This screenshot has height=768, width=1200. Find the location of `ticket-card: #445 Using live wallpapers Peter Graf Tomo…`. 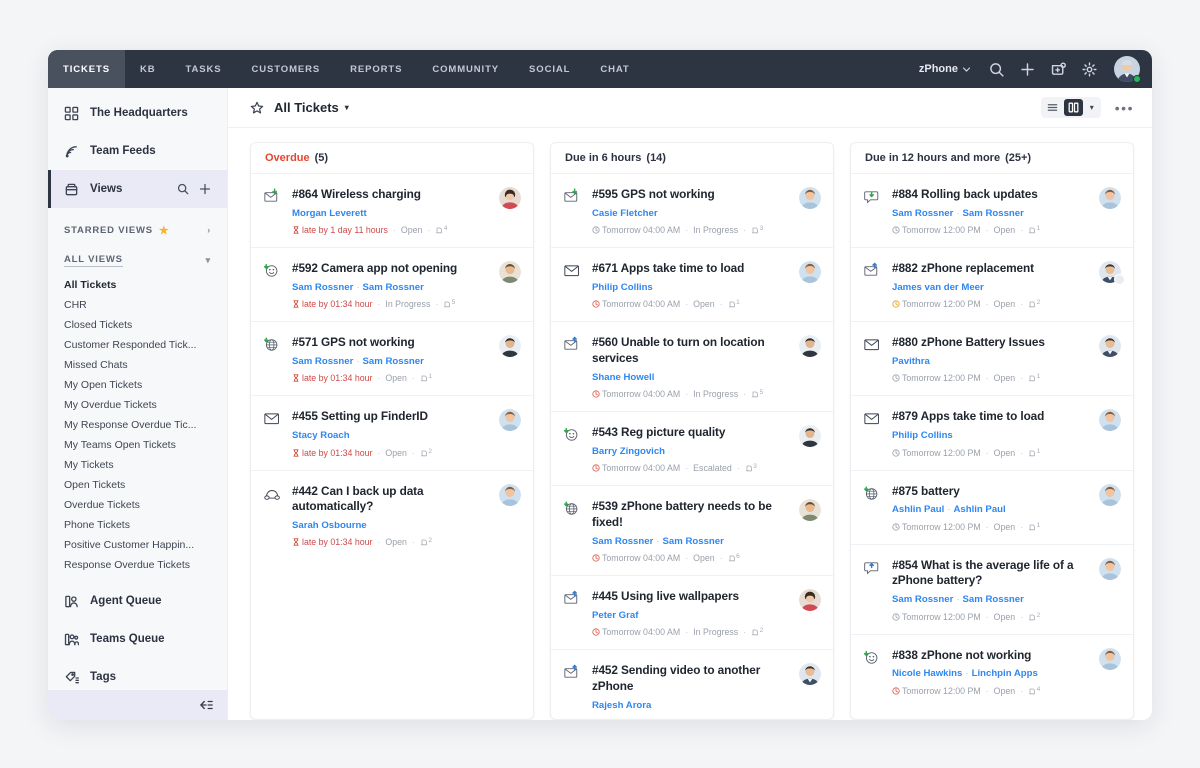

ticket-card: #445 Using live wallpapers Peter Graf Tomo… is located at coordinates (692, 613).